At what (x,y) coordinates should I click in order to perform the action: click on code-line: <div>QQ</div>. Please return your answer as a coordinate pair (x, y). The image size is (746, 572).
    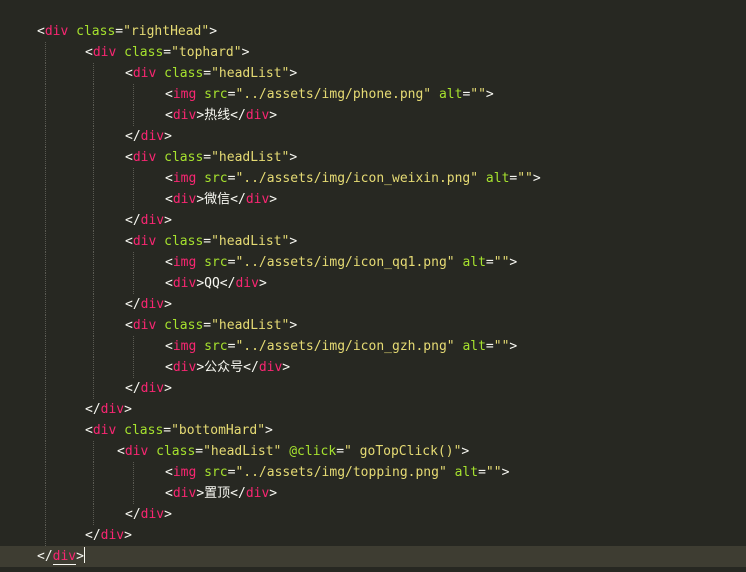
    Looking at the image, I should click on (373, 283).